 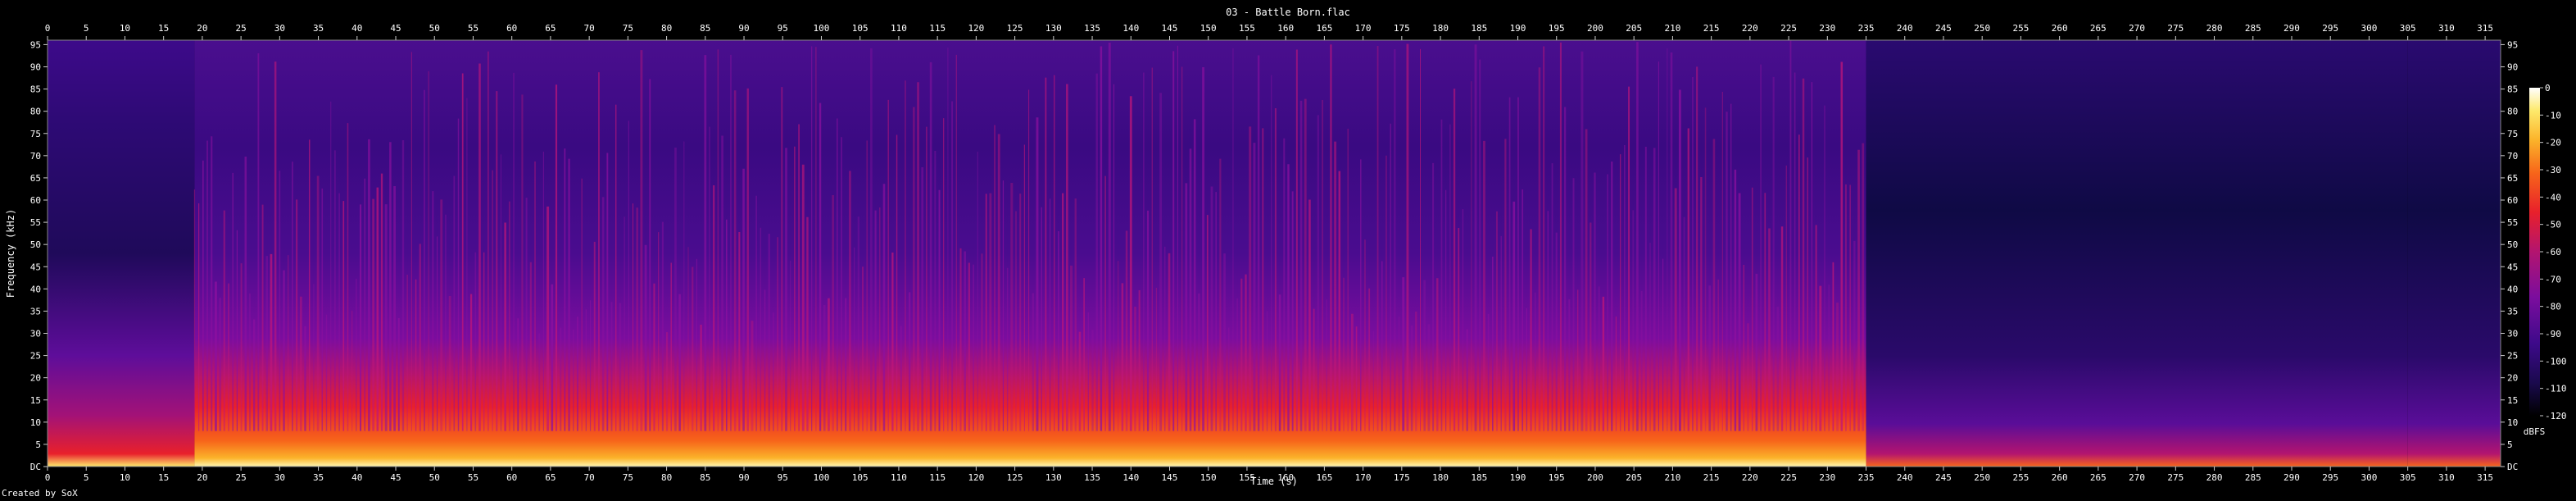 I want to click on x-tick-label: 5, so click(x=86, y=28).